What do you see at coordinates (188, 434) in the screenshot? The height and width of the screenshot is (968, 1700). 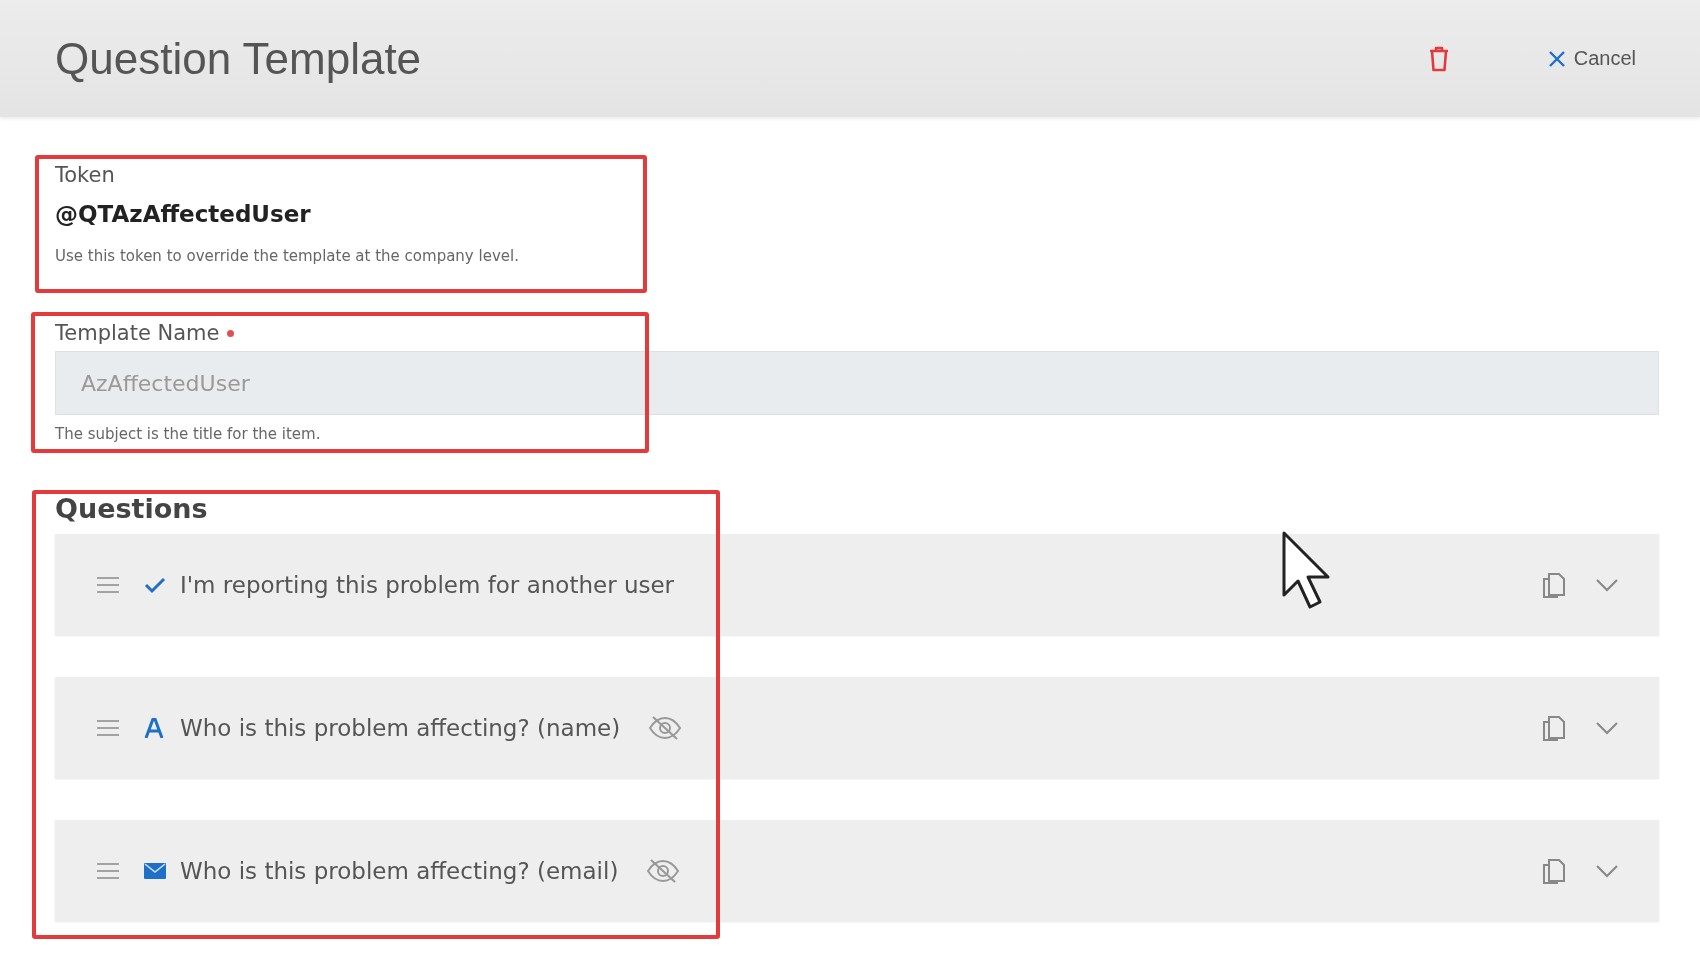 I see `template-name-hint: The subject is the title for the item.` at bounding box center [188, 434].